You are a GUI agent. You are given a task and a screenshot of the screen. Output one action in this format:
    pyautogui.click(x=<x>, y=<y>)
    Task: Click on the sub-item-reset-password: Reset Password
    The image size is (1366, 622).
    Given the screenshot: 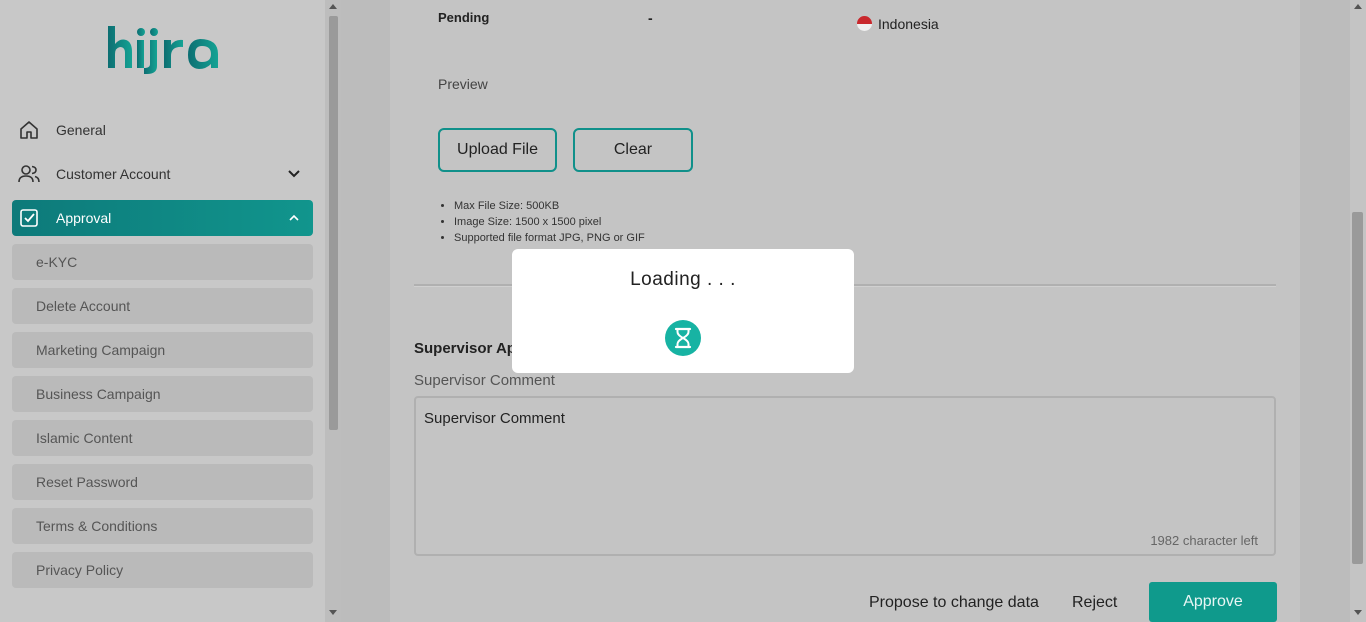 What is the action you would take?
    pyautogui.click(x=162, y=482)
    